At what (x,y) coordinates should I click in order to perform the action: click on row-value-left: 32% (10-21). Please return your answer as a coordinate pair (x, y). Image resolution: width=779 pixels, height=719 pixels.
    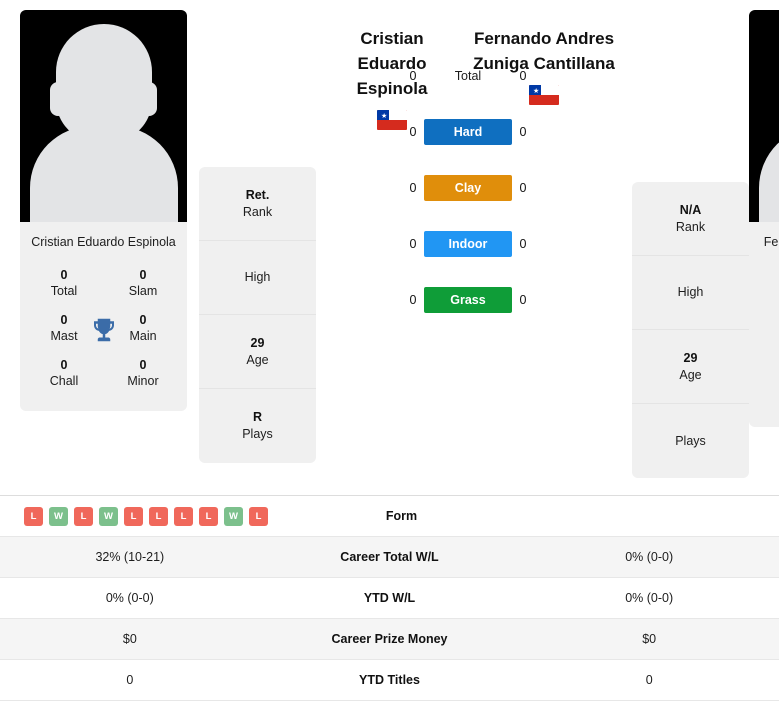
    Looking at the image, I should click on (130, 557).